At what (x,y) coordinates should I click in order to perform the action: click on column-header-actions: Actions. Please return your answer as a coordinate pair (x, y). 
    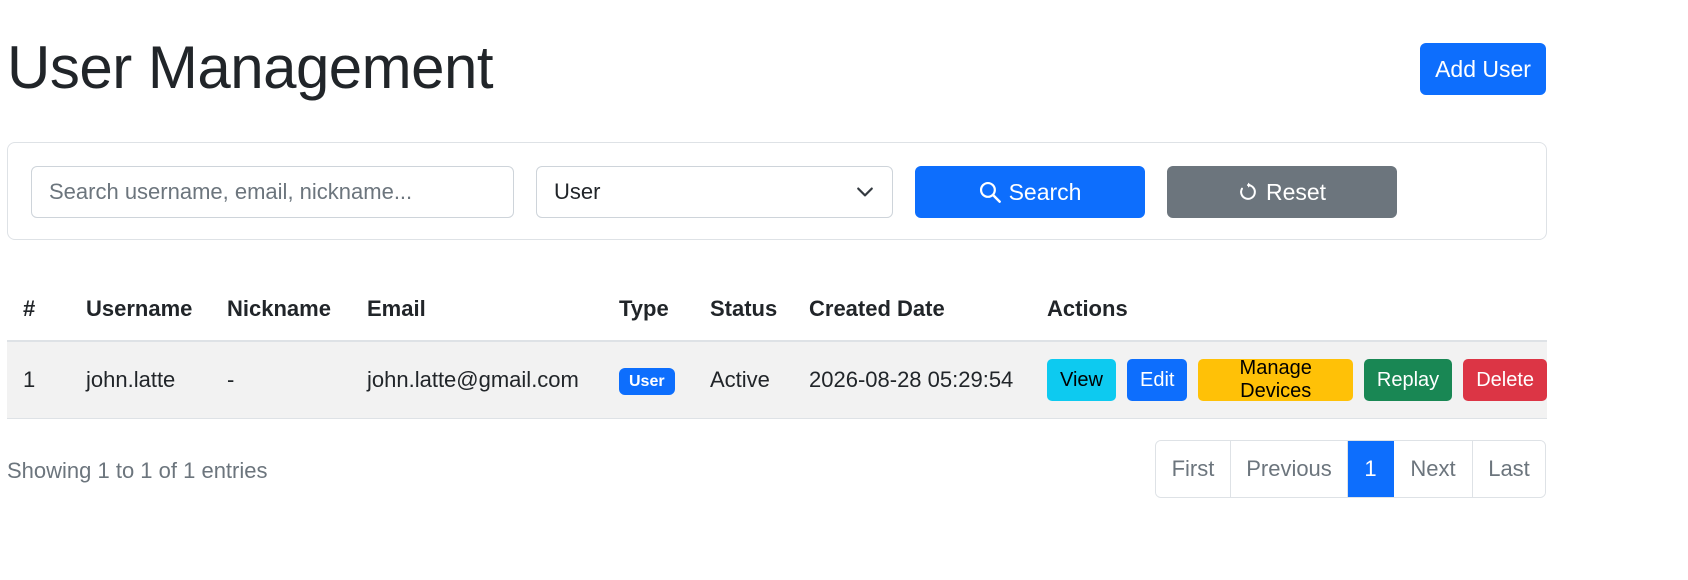
    Looking at the image, I should click on (1297, 310).